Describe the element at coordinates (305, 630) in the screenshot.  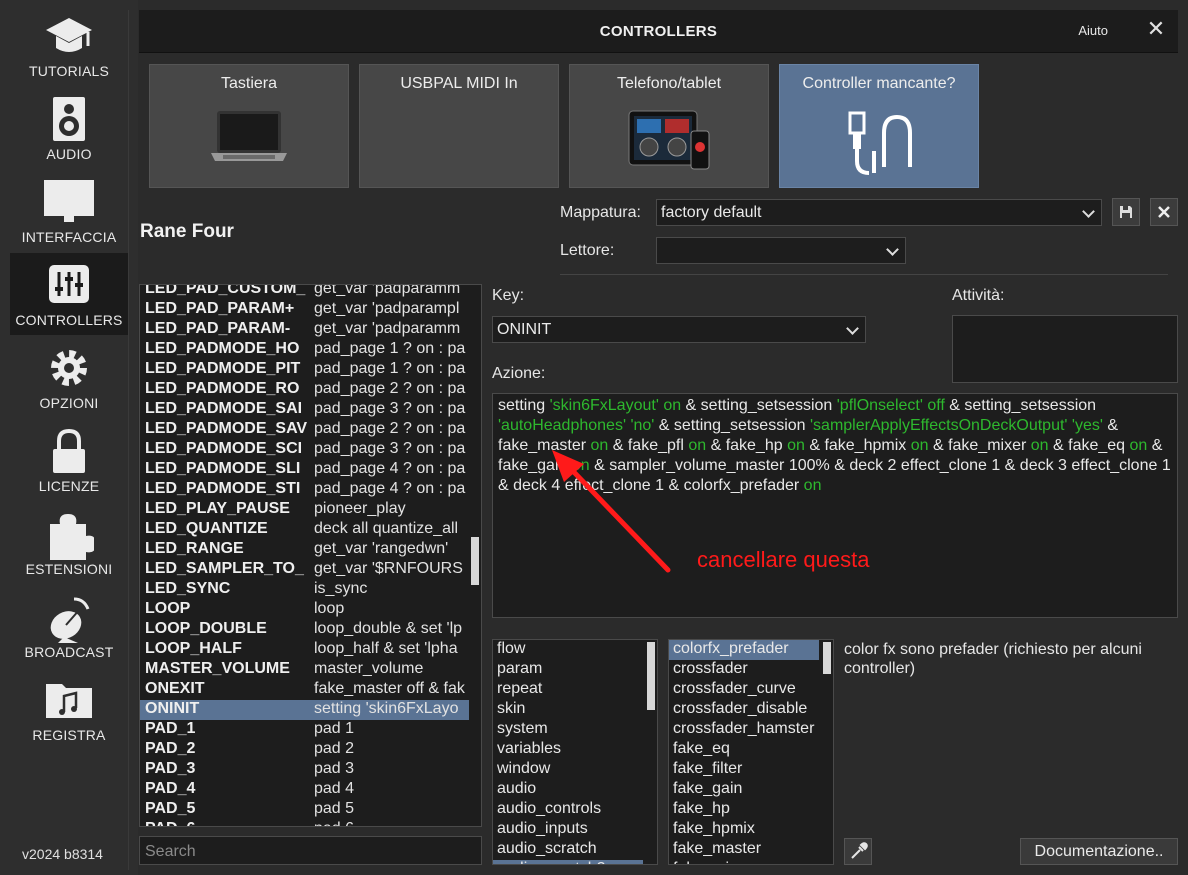
I see `key-row: LOOP_DOUBLE loop_double & set 'lp` at that location.